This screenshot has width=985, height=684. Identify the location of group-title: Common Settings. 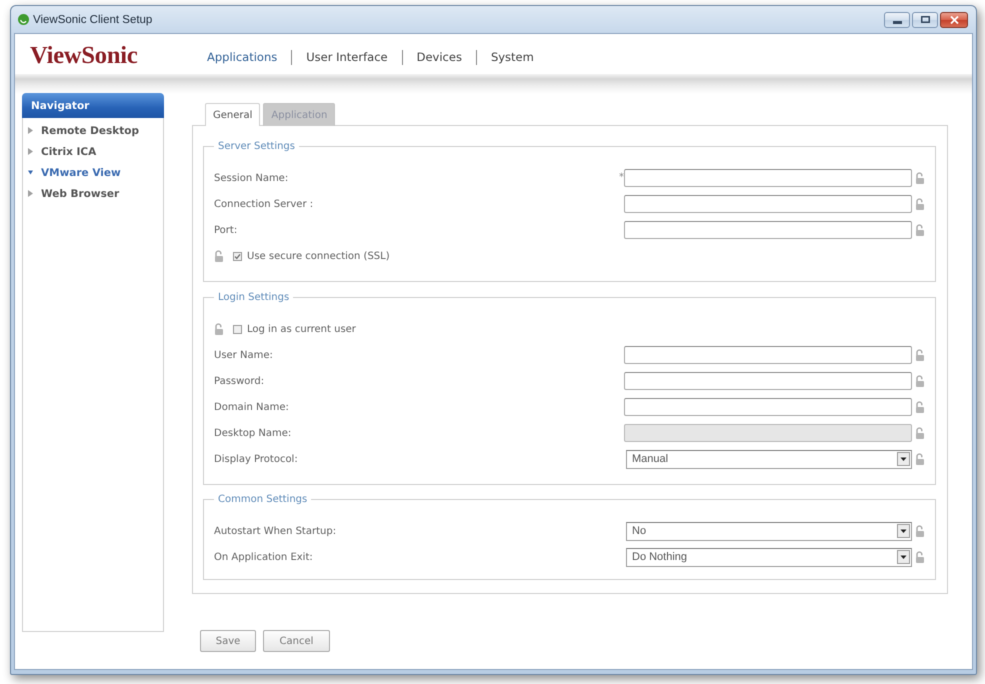
(262, 499).